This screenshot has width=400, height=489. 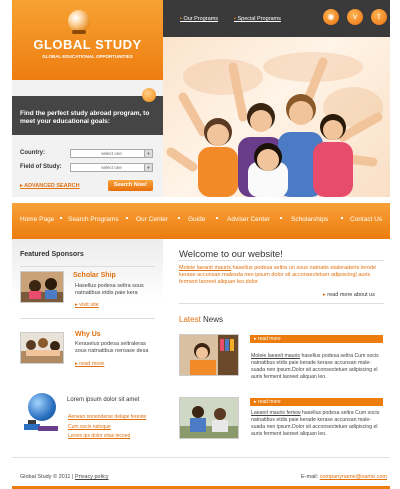 I want to click on advanced-search-link: ADVANCED SEARCH, so click(x=50, y=186).